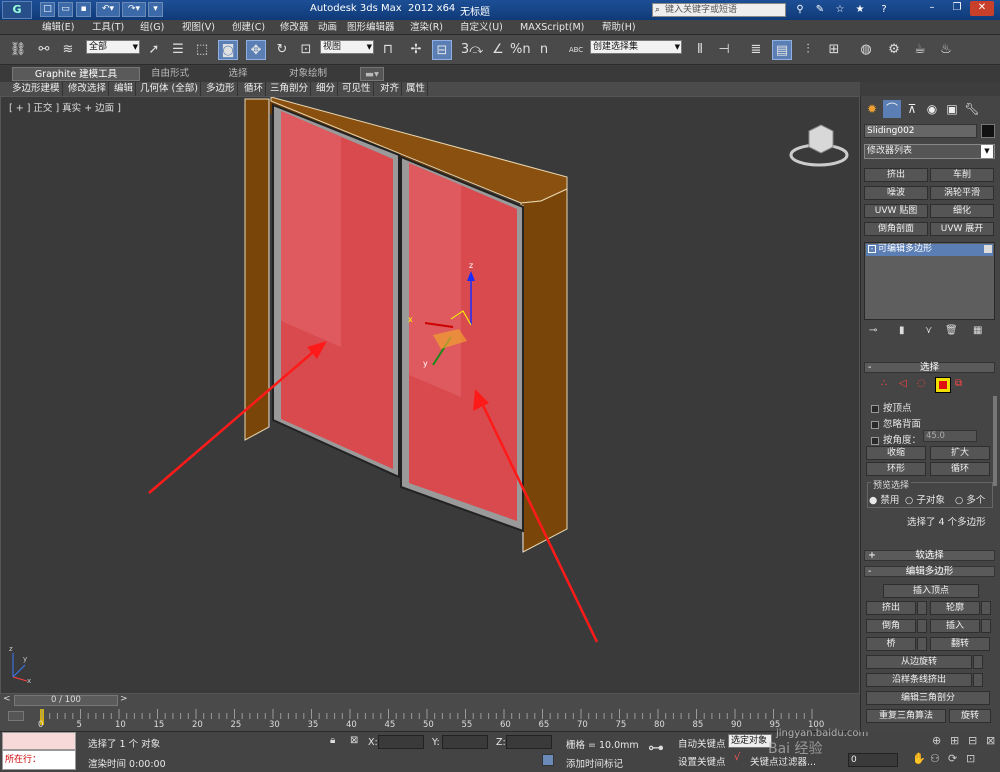 The image size is (1000, 772). Describe the element at coordinates (929, 250) in the screenshot. I see `stack-item-editable-poly: - 可编辑多边形` at that location.